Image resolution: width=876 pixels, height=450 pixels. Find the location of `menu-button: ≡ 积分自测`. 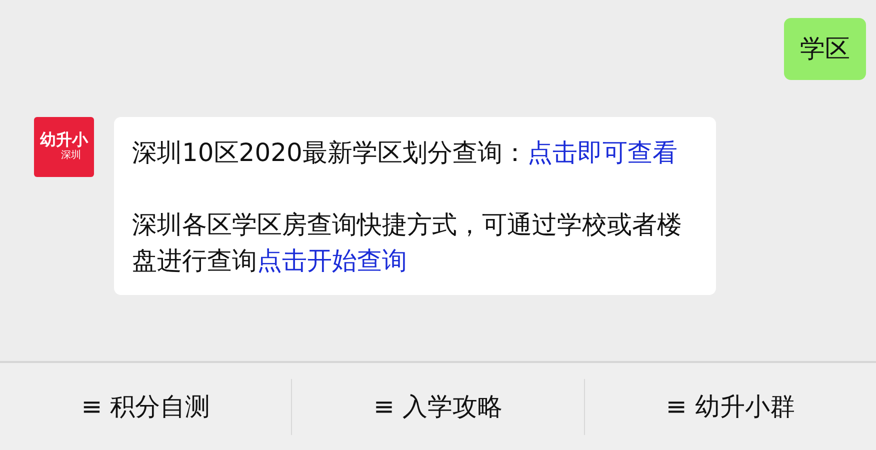

menu-button: ≡ 积分自测 is located at coordinates (146, 406).